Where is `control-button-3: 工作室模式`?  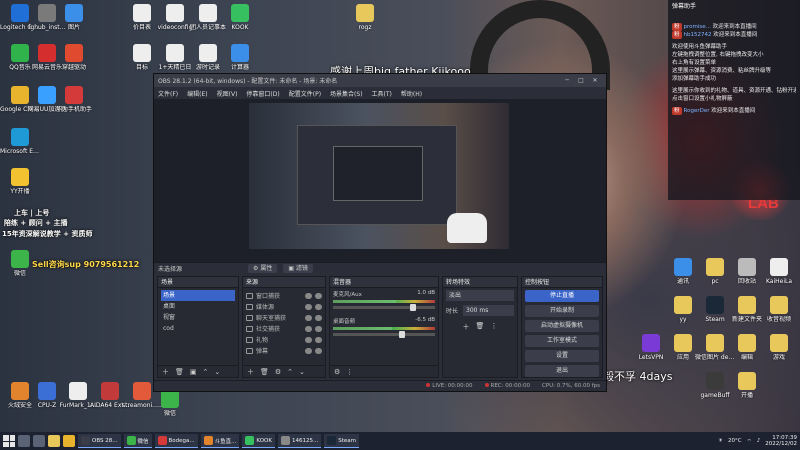
control-button-3: 工作室模式 is located at coordinates (562, 341).